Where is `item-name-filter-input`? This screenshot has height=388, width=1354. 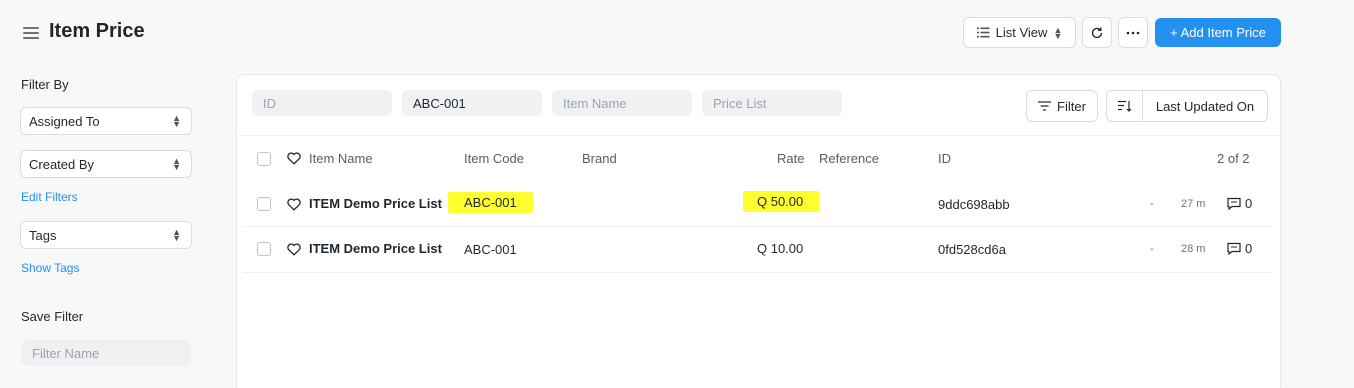
item-name-filter-input is located at coordinates (622, 103).